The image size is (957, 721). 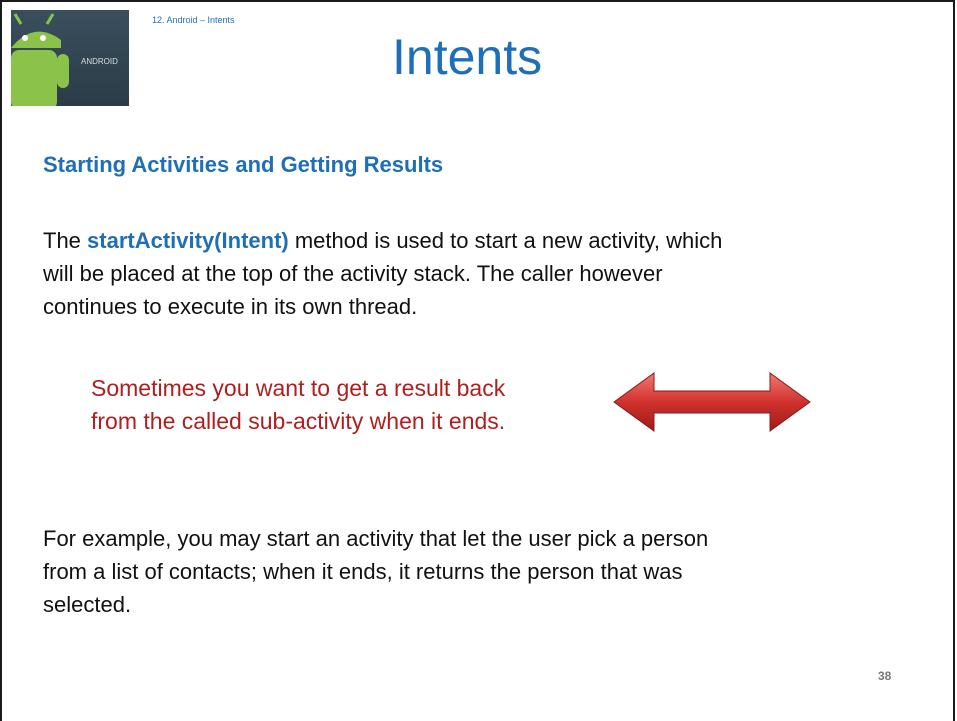 What do you see at coordinates (193, 20) in the screenshot?
I see `breadcrumb: 12. Android – Intents` at bounding box center [193, 20].